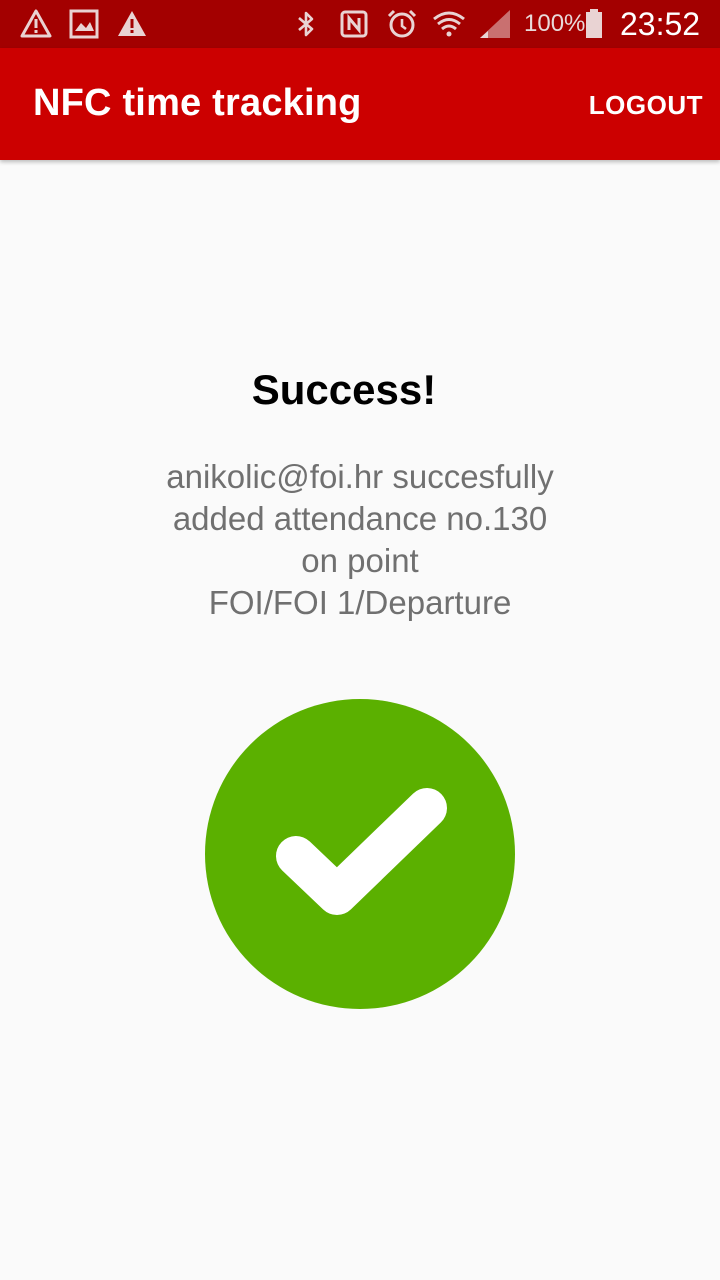 The height and width of the screenshot is (1280, 720). I want to click on message-line: added attendance no.130, so click(360, 518).